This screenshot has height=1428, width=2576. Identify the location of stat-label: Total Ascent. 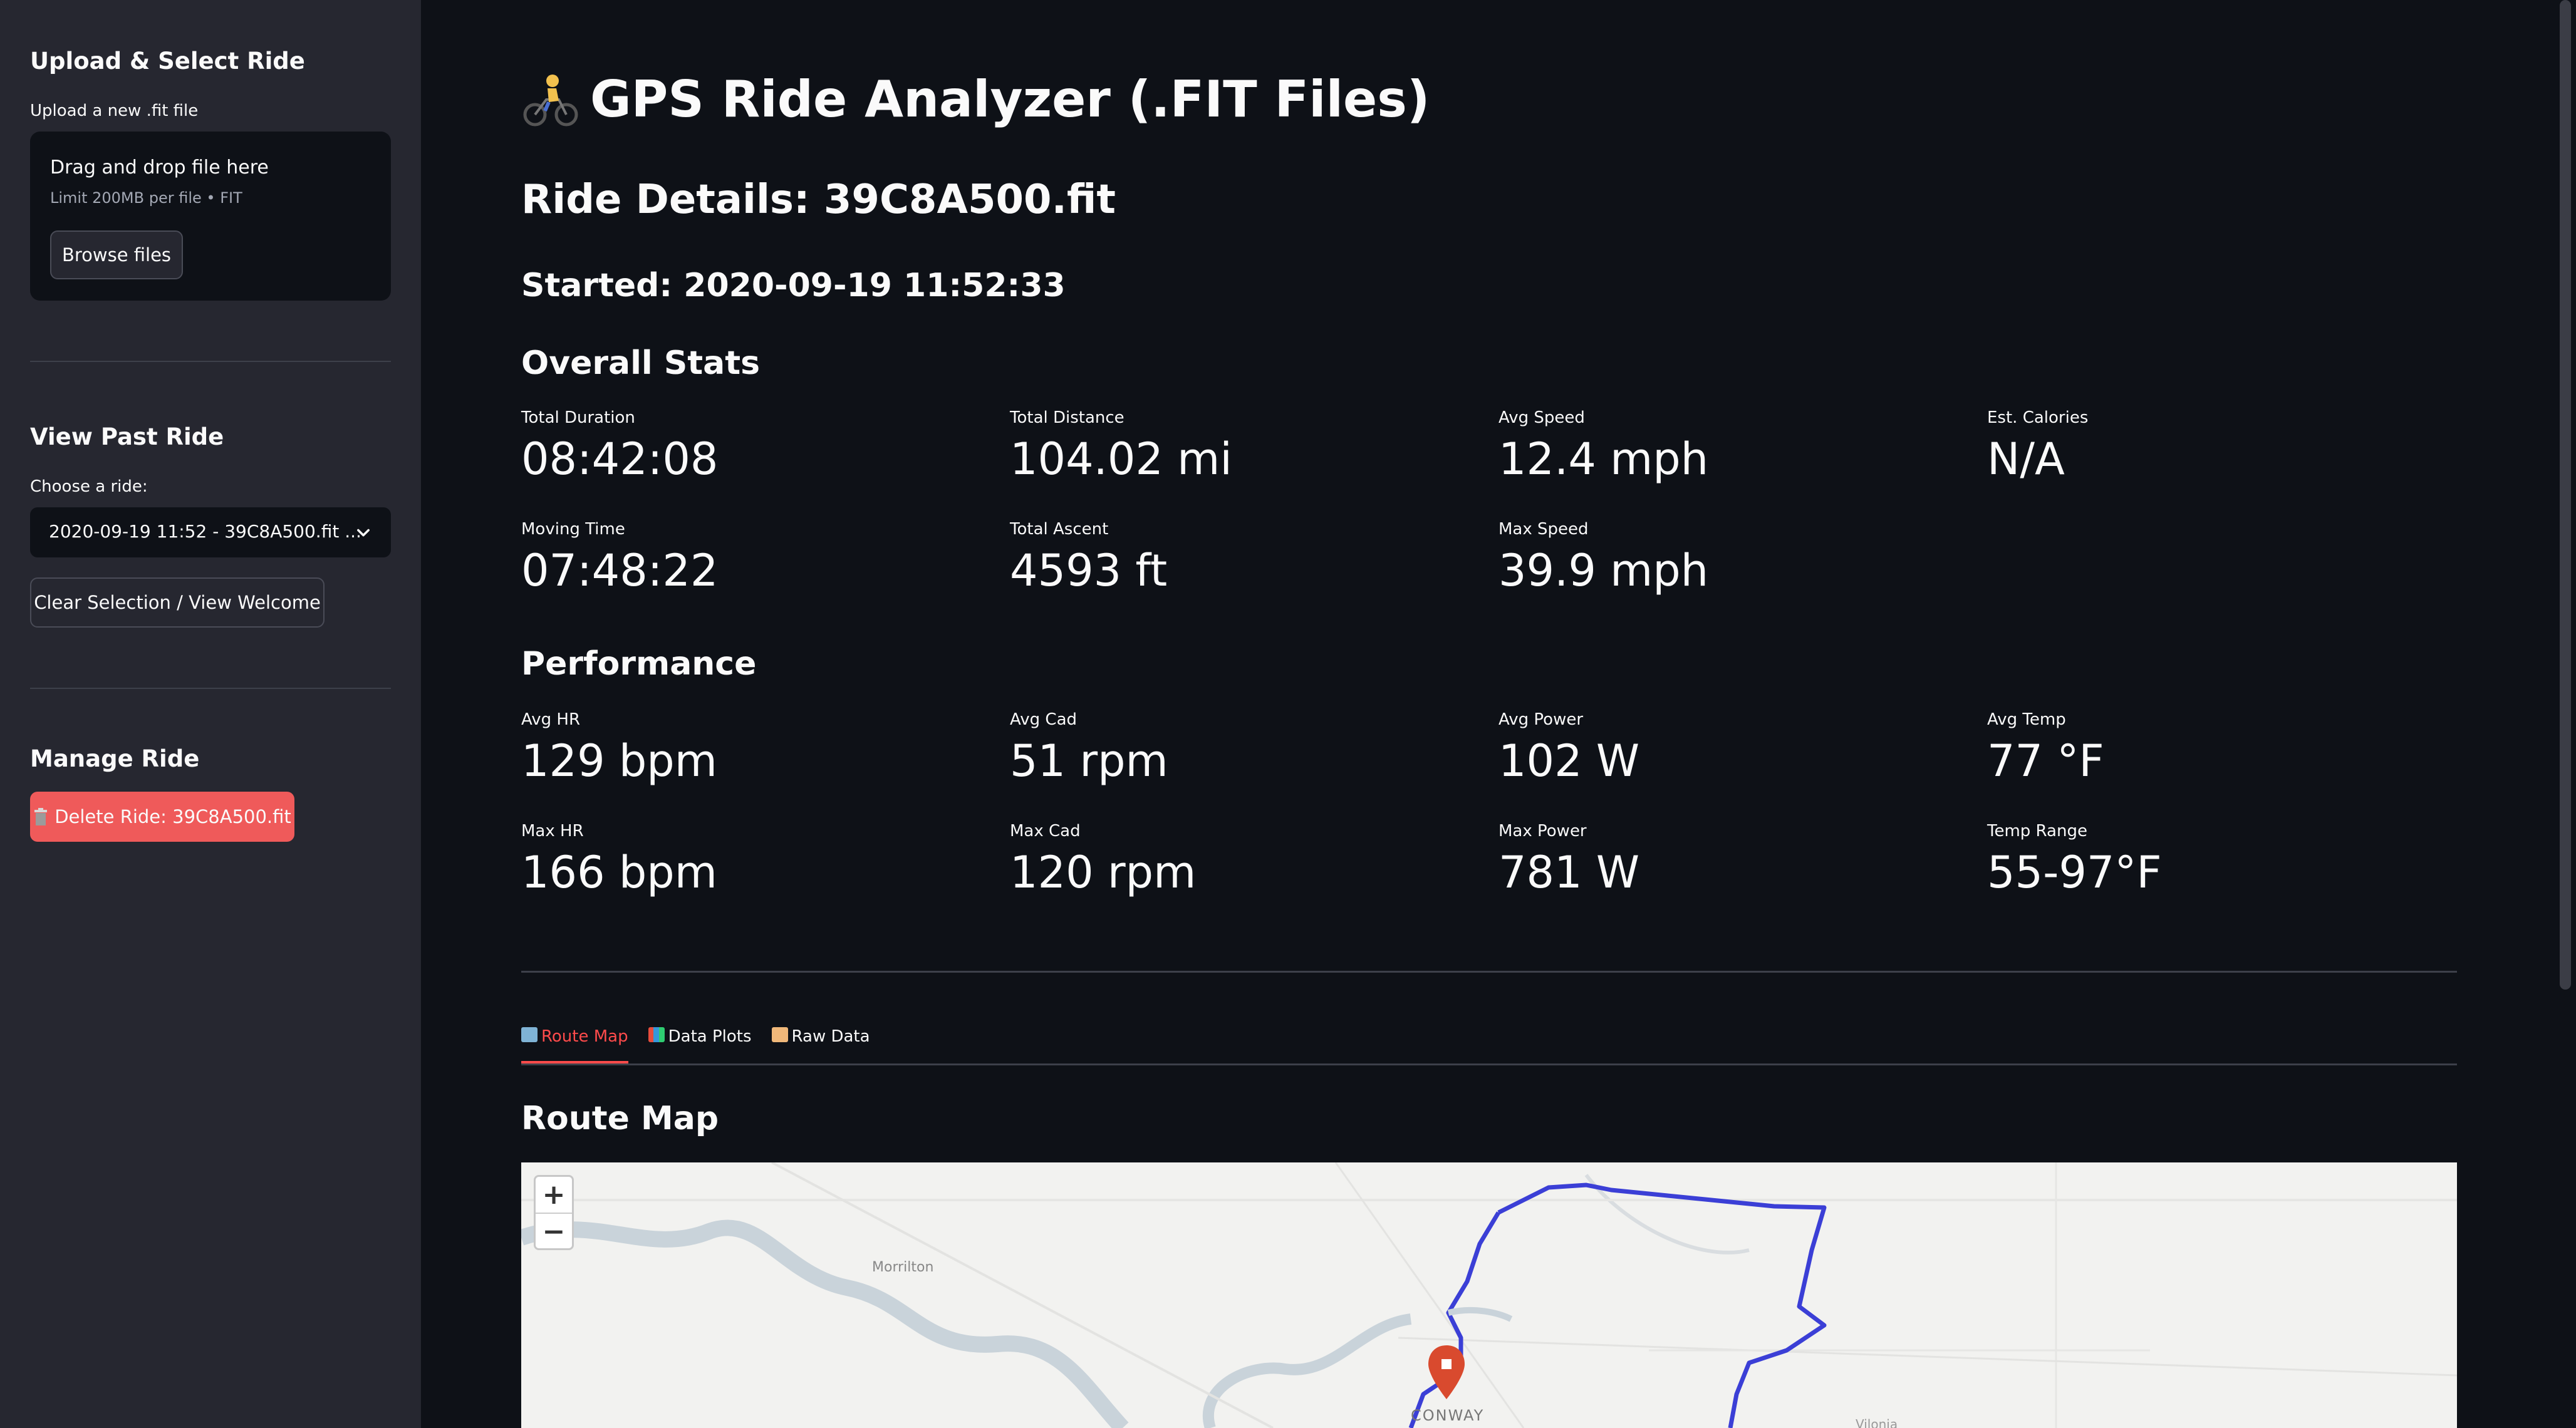
(1059, 529).